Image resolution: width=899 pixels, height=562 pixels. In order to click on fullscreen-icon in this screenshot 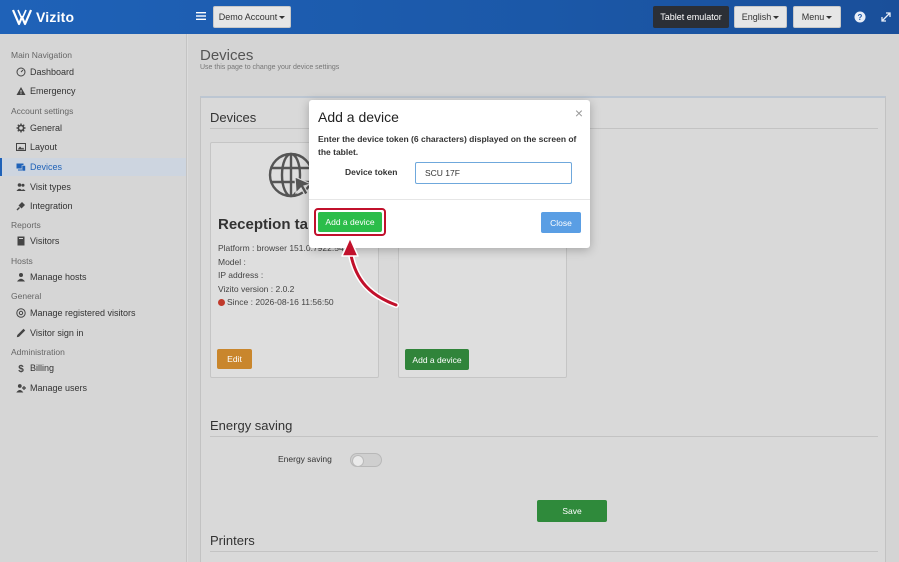, I will do `click(886, 17)`.